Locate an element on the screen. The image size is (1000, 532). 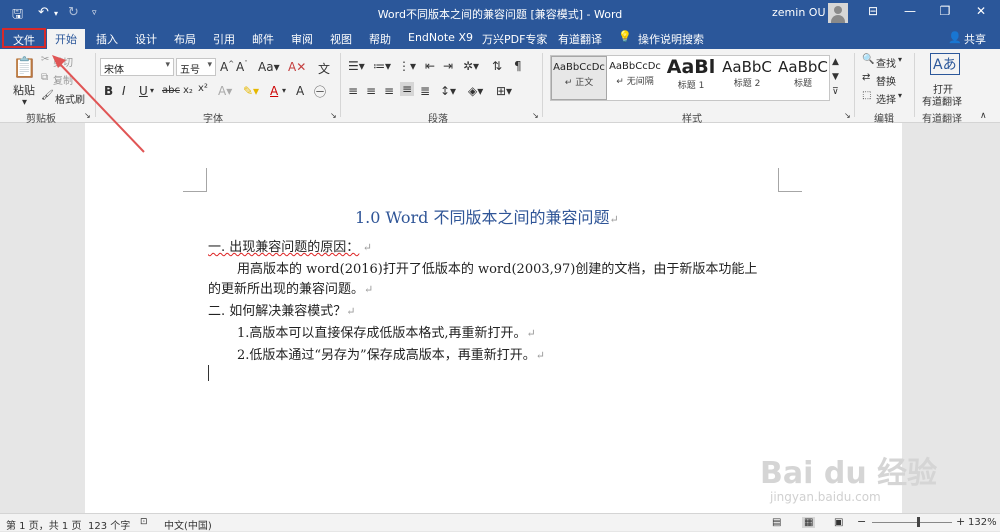
zoom-slider is located at coordinates (912, 522).